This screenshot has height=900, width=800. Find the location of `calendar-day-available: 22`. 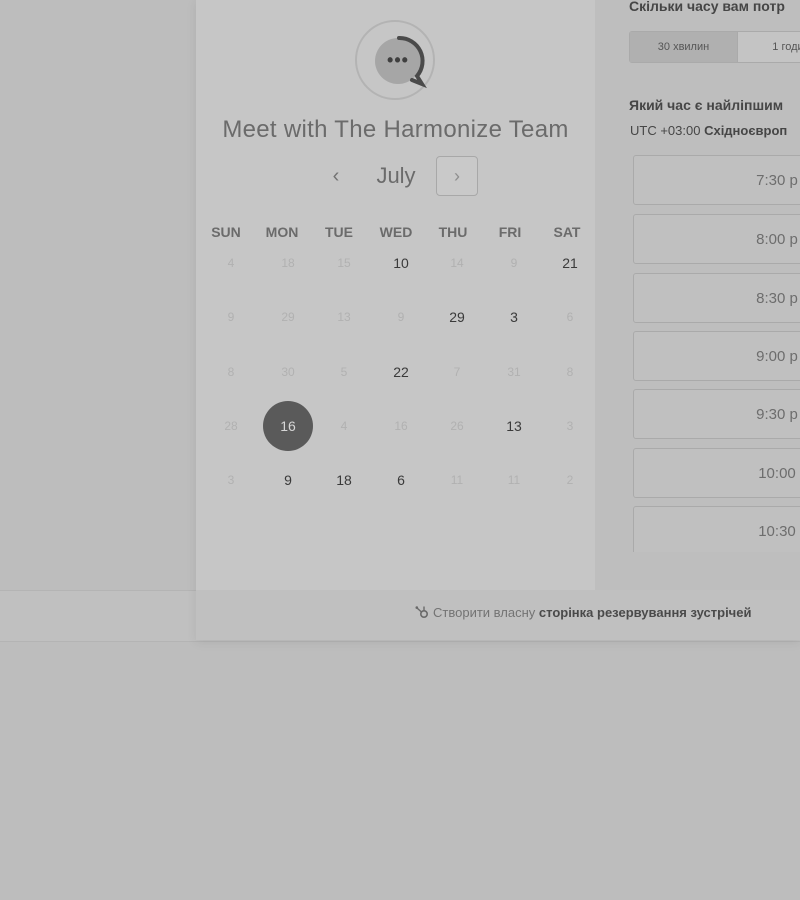

calendar-day-available: 22 is located at coordinates (401, 372).